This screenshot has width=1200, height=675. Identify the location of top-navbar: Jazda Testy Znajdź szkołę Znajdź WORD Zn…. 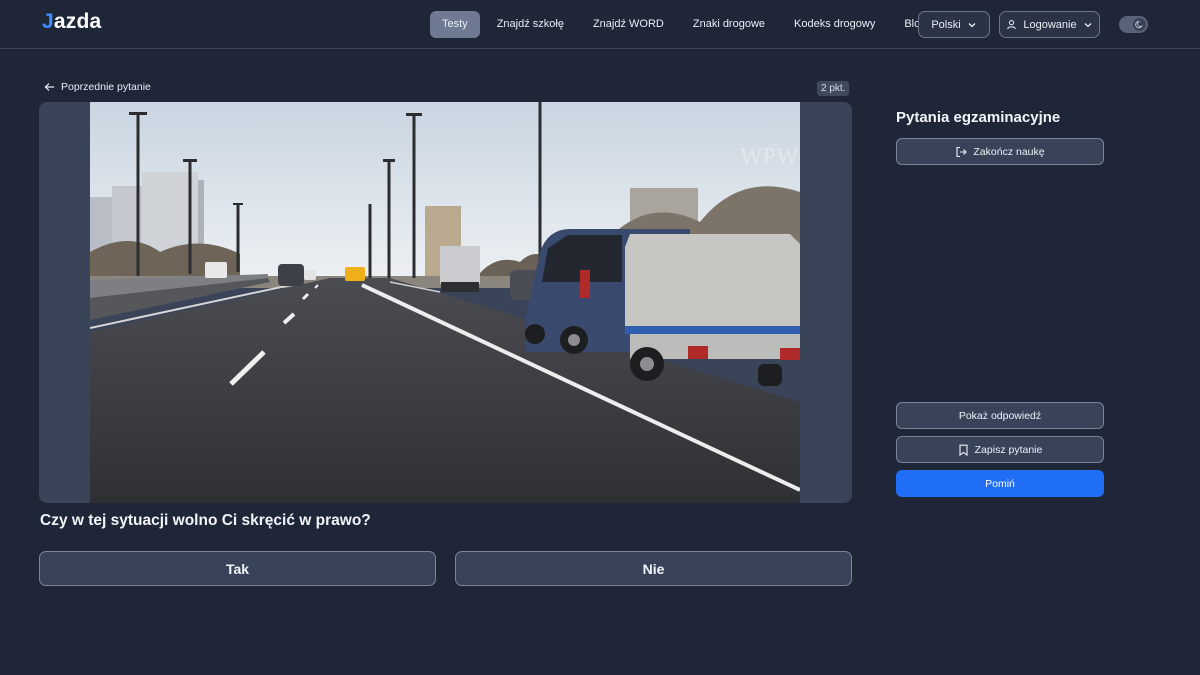
(600, 24).